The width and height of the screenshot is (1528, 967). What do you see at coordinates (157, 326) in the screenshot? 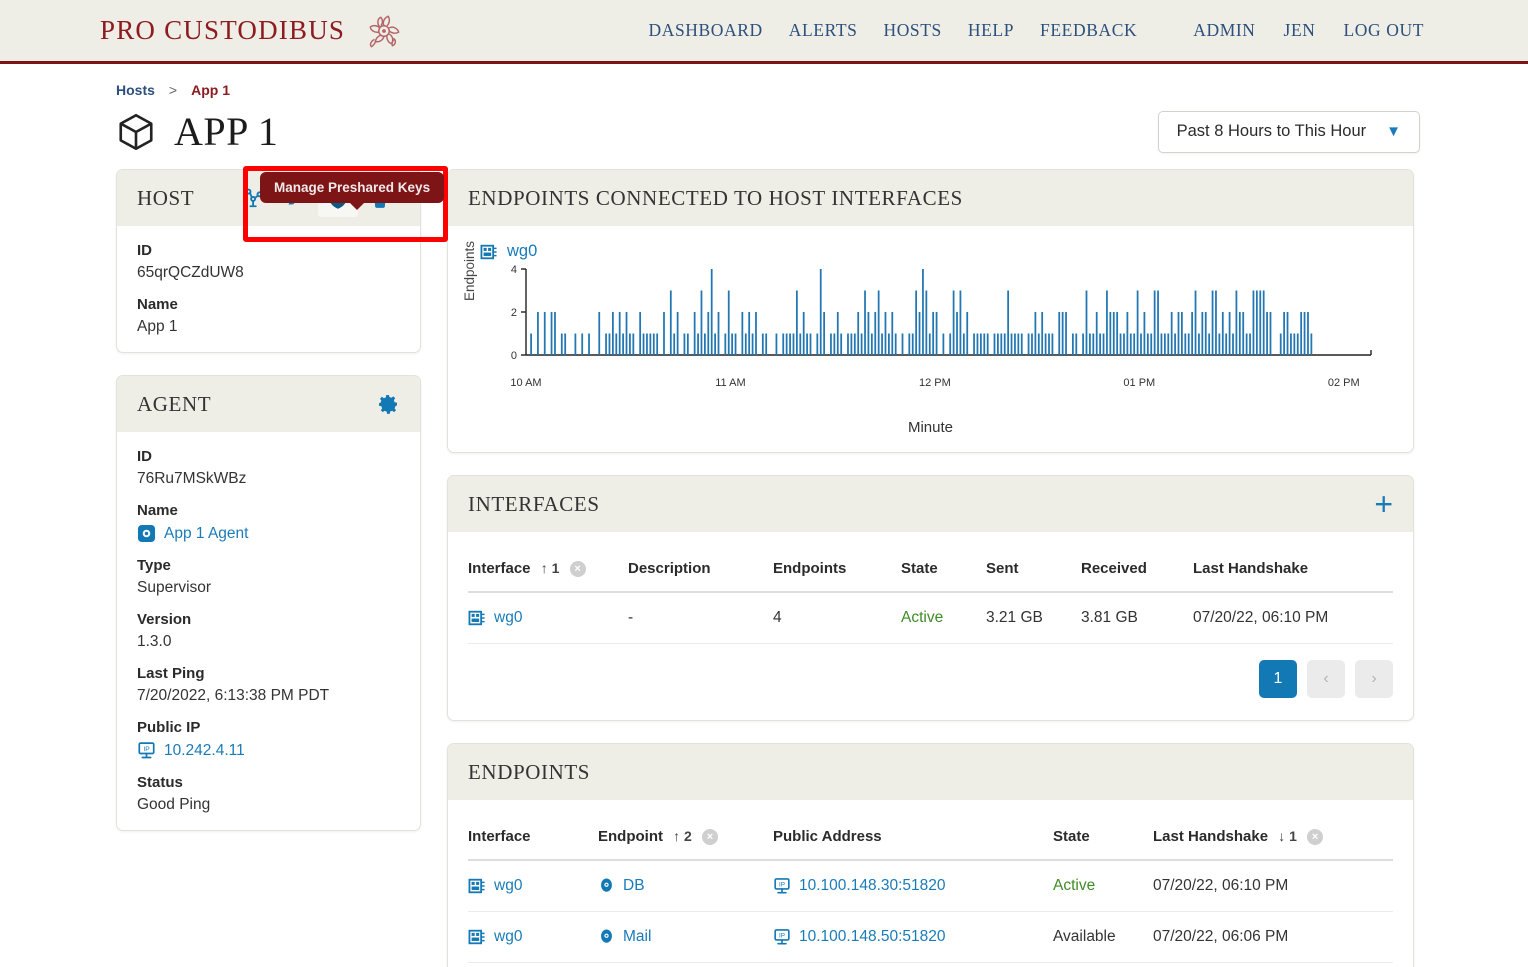
I see `host-name-value: App 1` at bounding box center [157, 326].